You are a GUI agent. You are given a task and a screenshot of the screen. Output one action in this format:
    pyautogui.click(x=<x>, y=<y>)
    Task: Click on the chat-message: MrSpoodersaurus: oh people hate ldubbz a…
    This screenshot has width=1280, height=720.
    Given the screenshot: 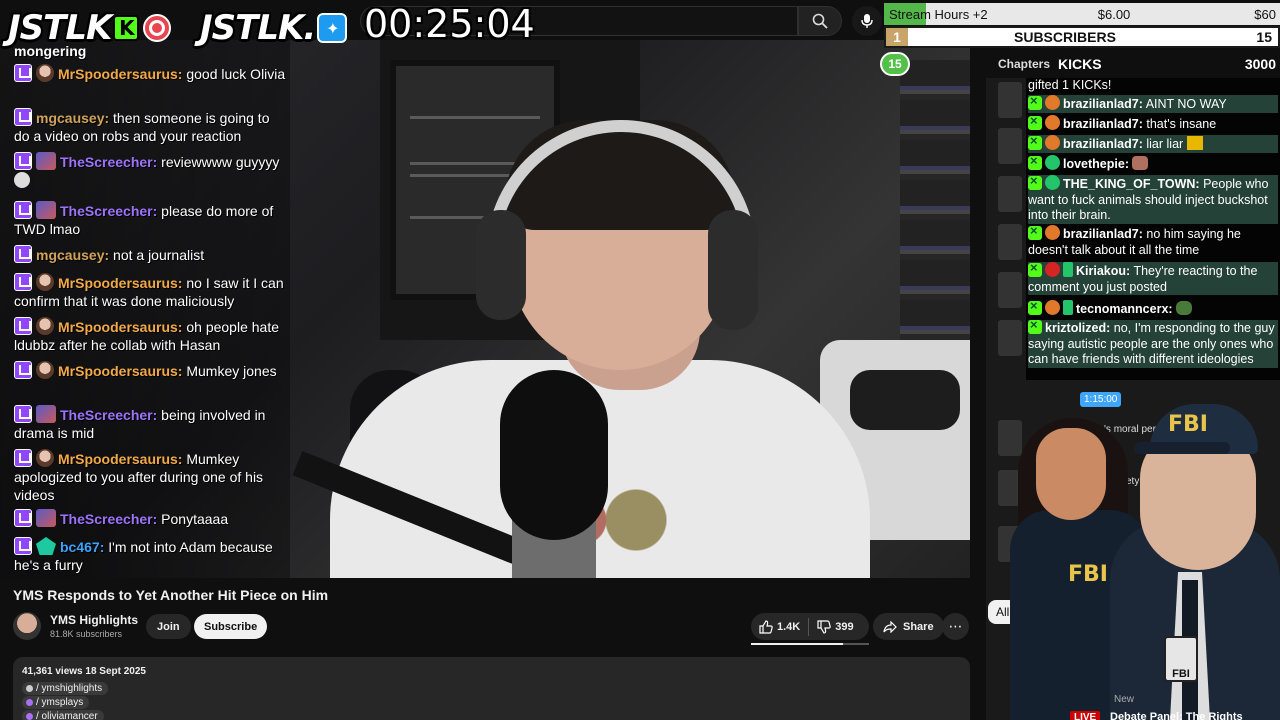 What is the action you would take?
    pyautogui.click(x=146, y=335)
    